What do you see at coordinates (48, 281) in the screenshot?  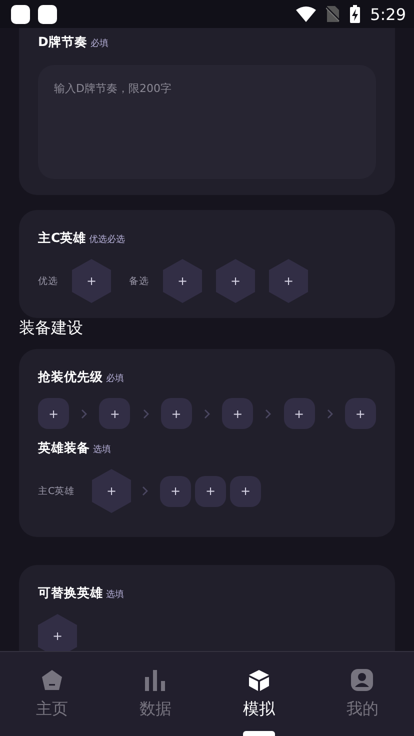 I see `slot-label: 优选` at bounding box center [48, 281].